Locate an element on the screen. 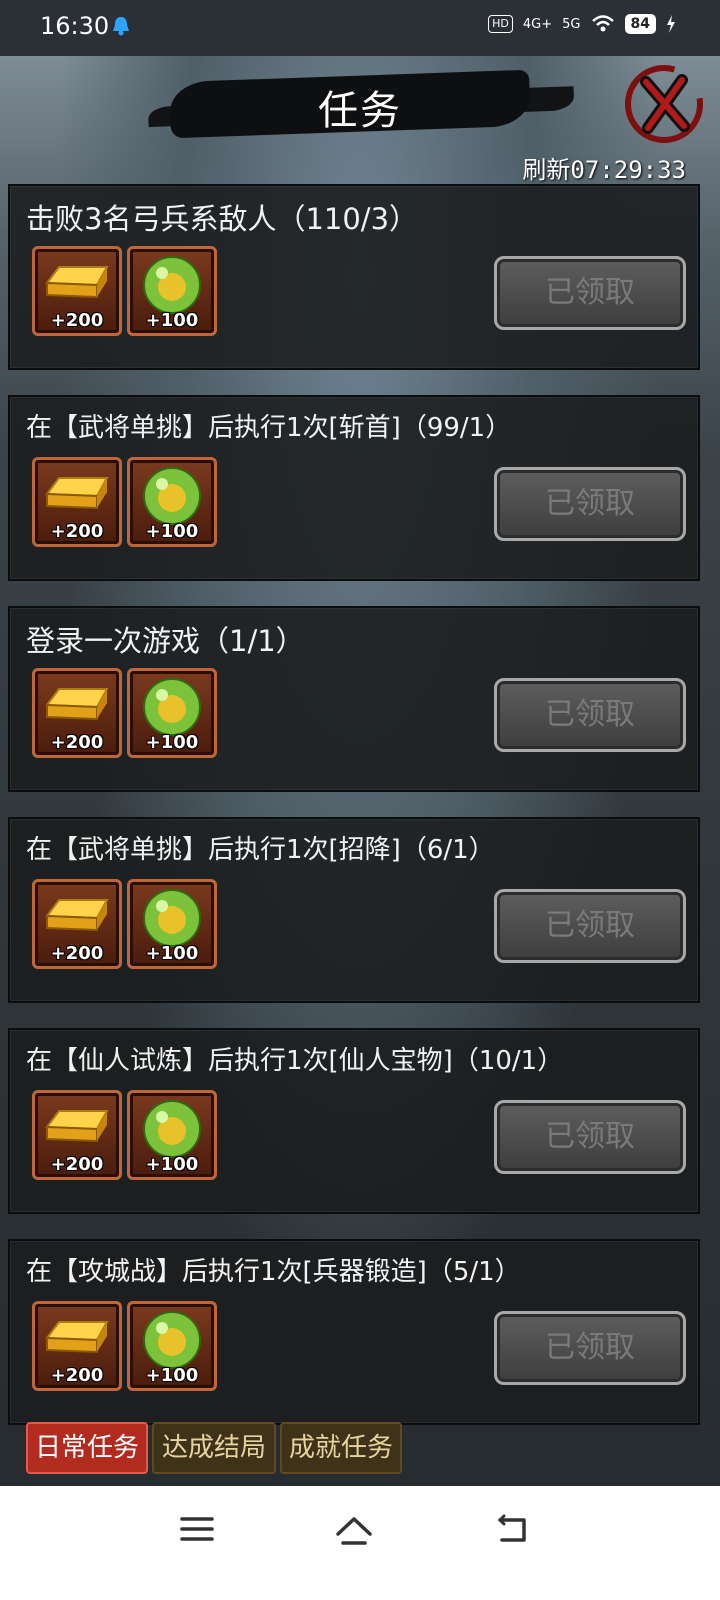 Image resolution: width=720 pixels, height=1600 pixels. system-nav-bar is located at coordinates (360, 1543).